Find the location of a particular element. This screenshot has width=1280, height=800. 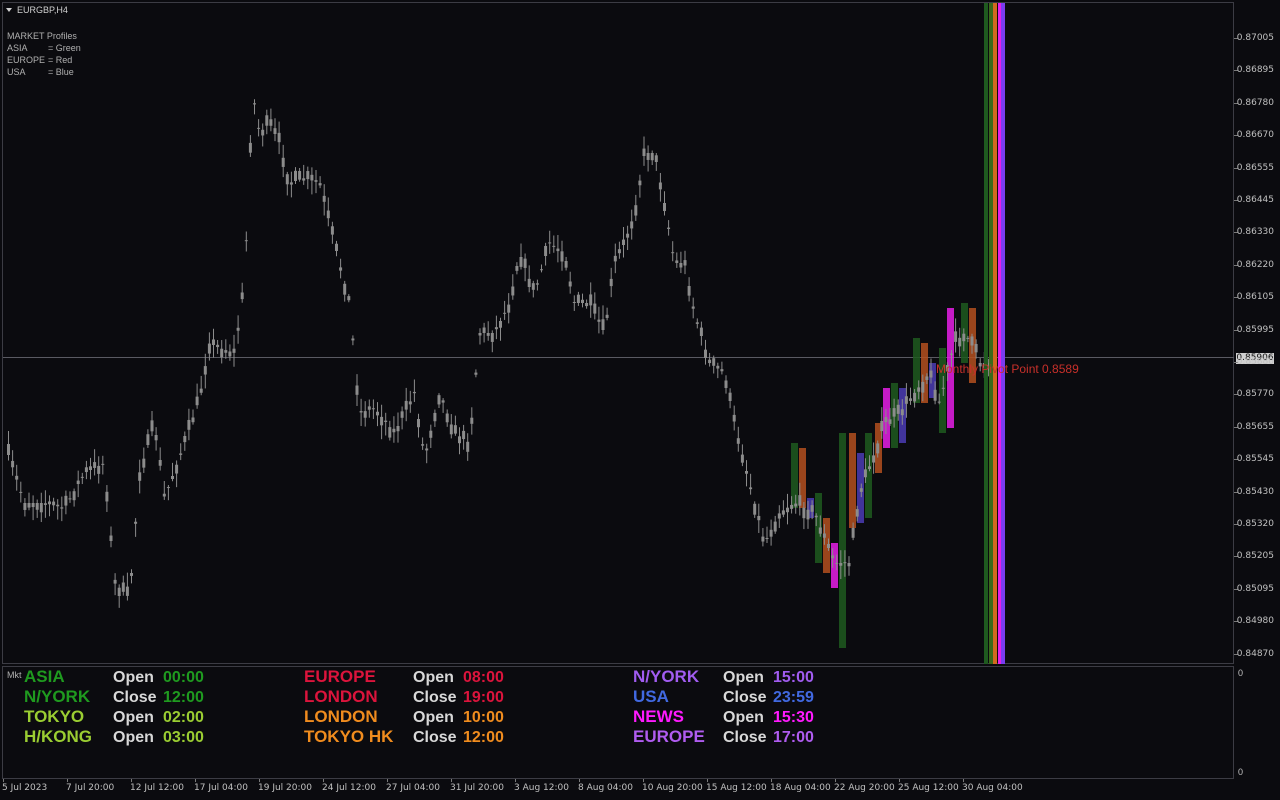

session-time: 15:00 is located at coordinates (793, 677).